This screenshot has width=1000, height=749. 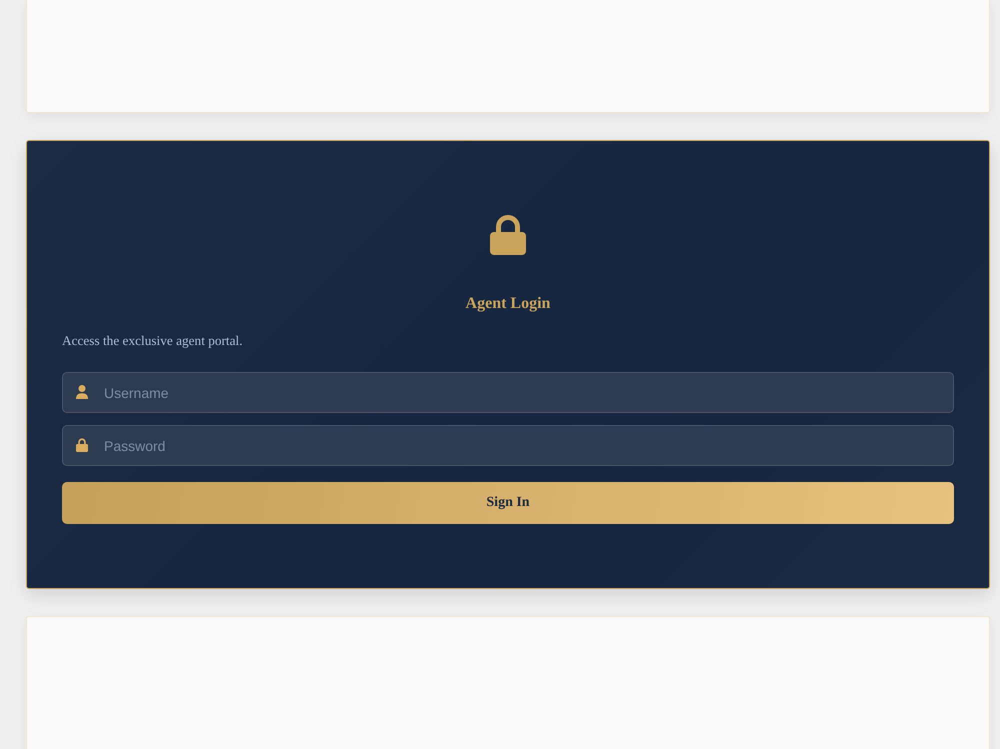 I want to click on login-title: Agent Login, so click(x=508, y=304).